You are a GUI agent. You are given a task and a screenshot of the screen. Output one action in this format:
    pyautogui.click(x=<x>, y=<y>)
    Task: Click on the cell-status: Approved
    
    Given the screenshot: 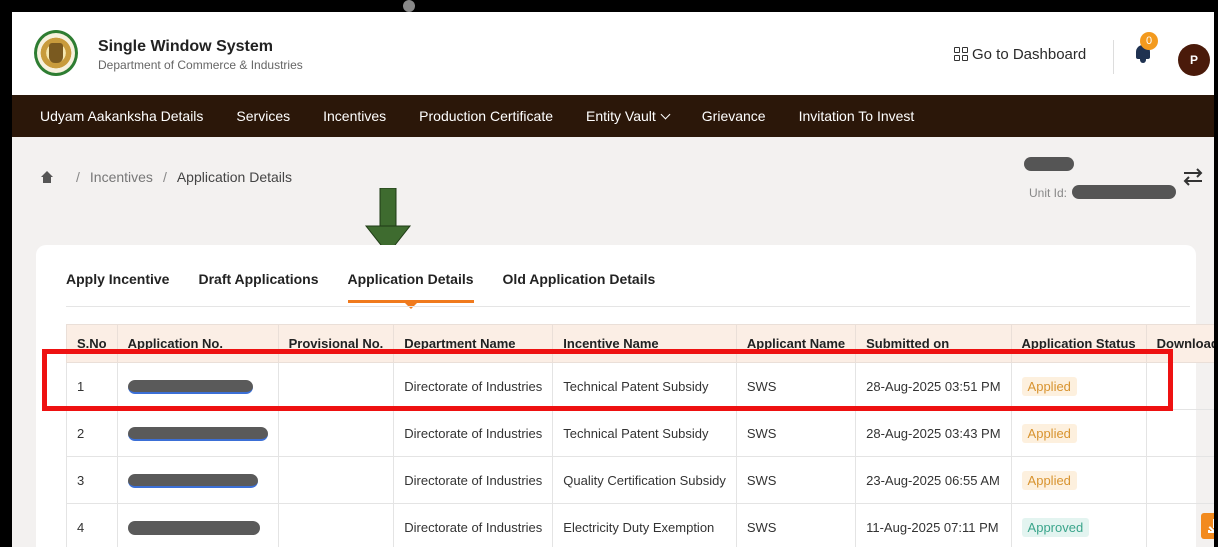 What is the action you would take?
    pyautogui.click(x=1078, y=525)
    